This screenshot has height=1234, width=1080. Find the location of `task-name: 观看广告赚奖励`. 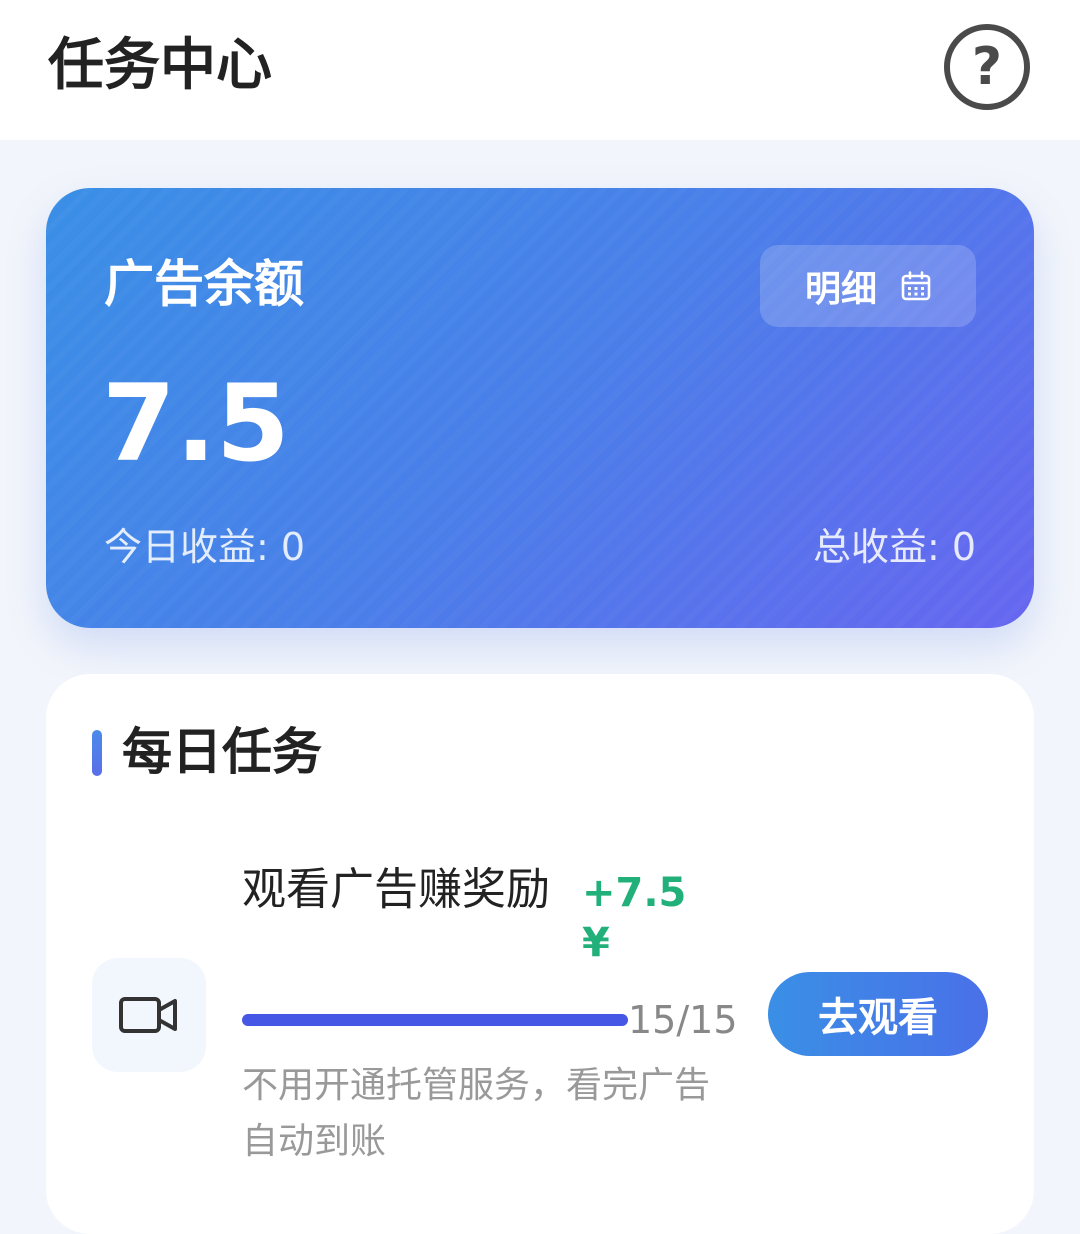

task-name: 观看广告赚奖励 is located at coordinates (396, 889).